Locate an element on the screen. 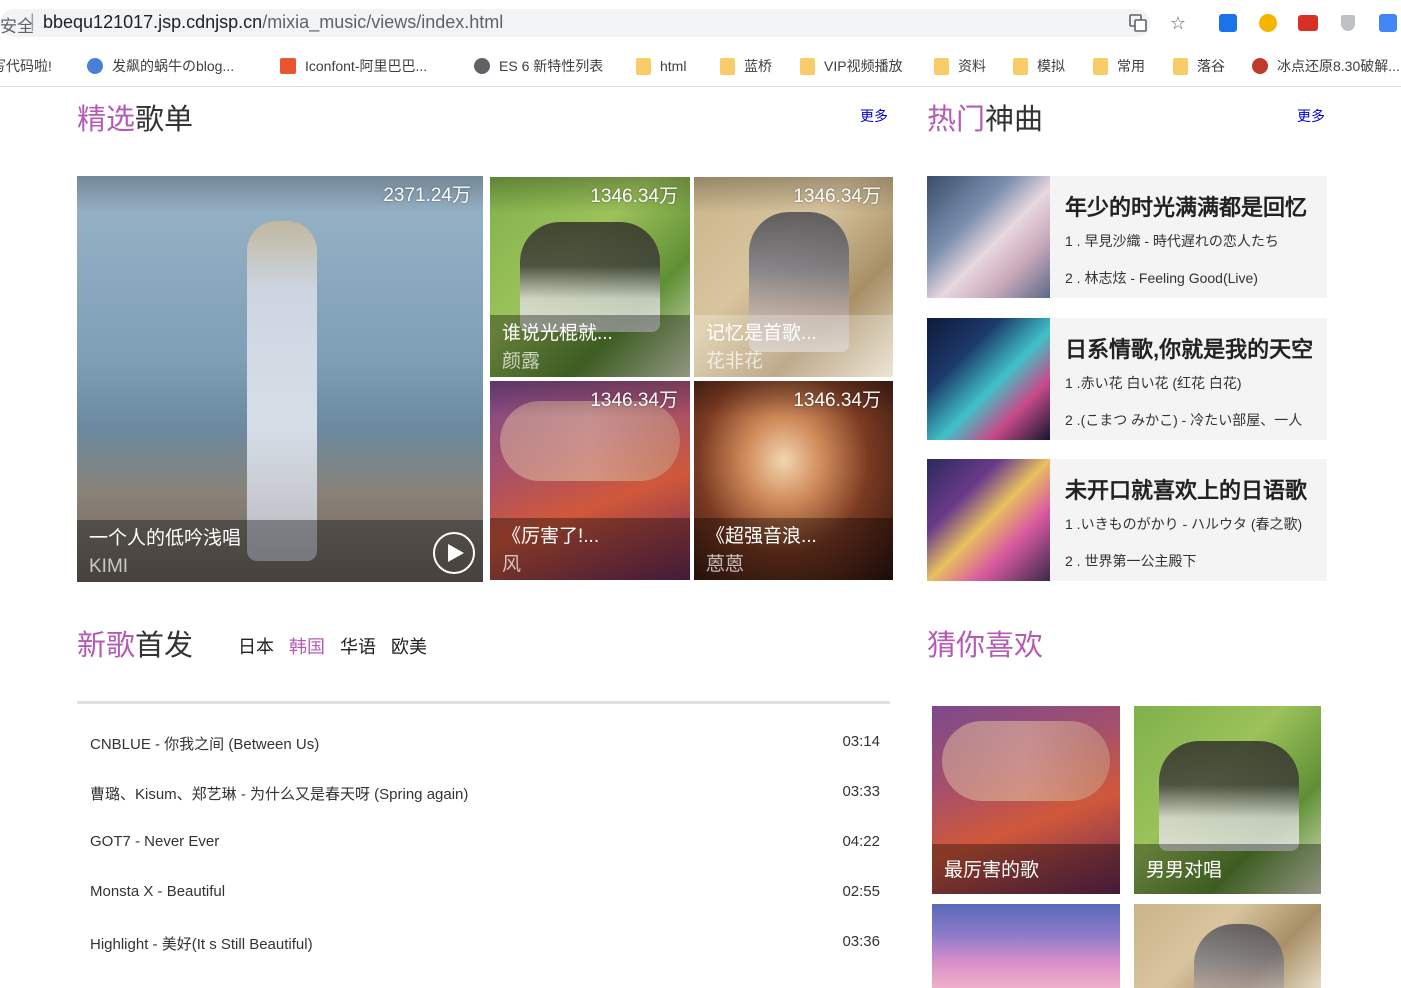 This screenshot has width=1401, height=988. guess-title: 猜你喜欢 is located at coordinates (985, 646).